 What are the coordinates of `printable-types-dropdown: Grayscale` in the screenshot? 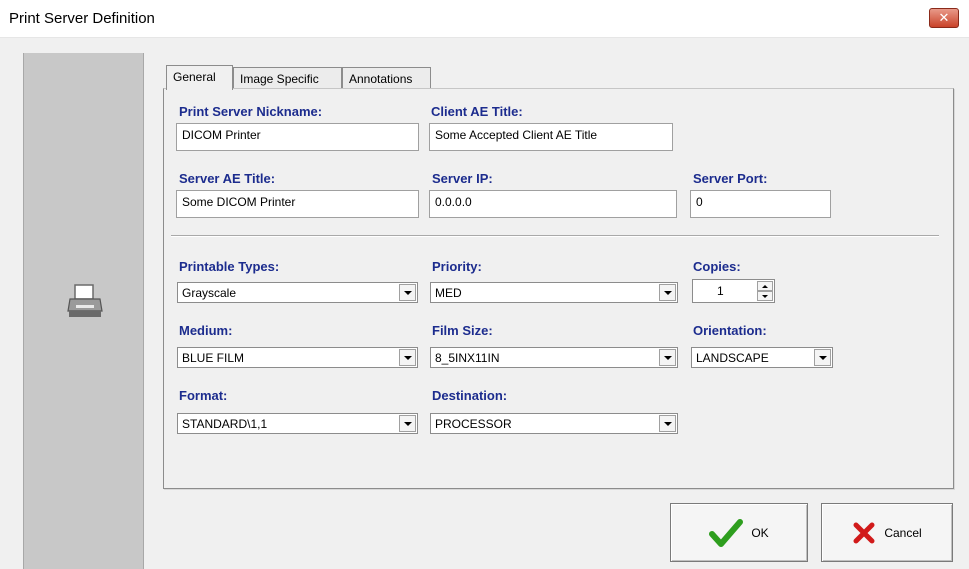 It's located at (297, 292).